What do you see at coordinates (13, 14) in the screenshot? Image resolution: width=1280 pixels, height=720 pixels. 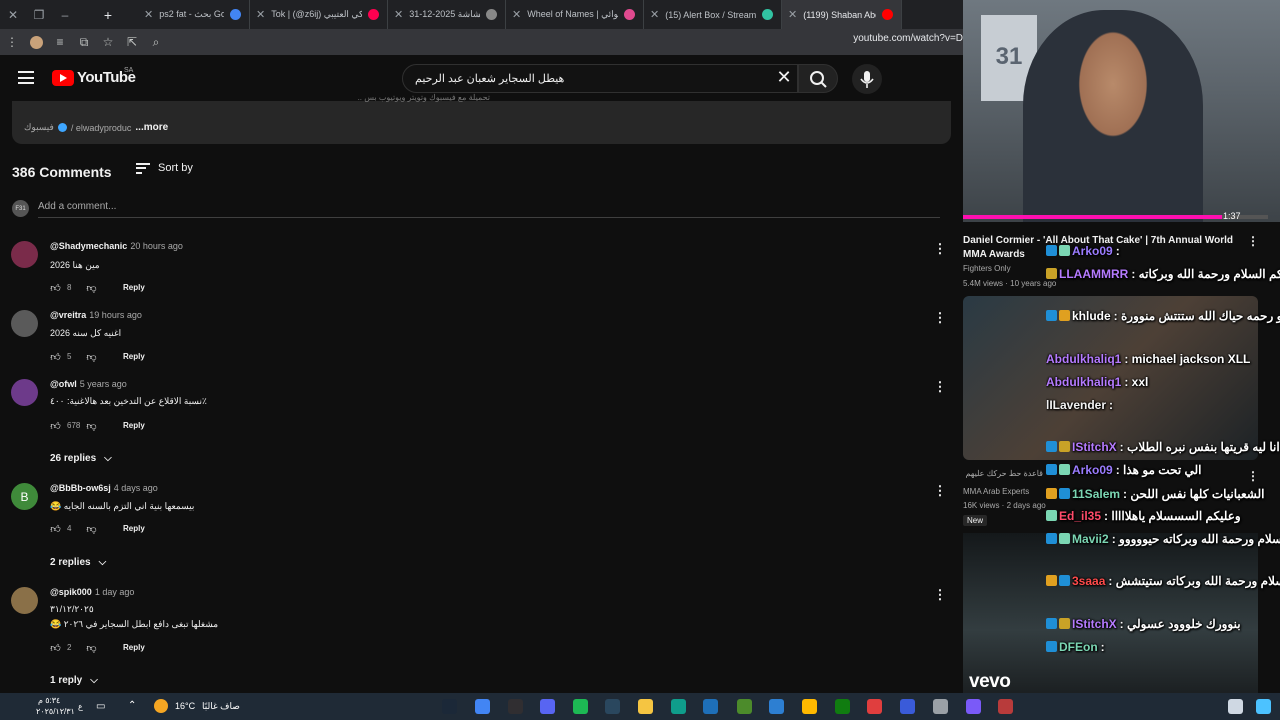 I see `window-close-icon: ✕` at bounding box center [13, 14].